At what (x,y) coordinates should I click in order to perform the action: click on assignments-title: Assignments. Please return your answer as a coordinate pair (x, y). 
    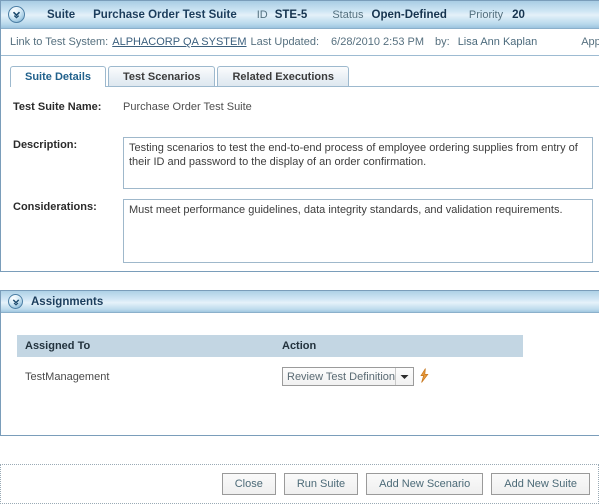
    Looking at the image, I should click on (67, 301).